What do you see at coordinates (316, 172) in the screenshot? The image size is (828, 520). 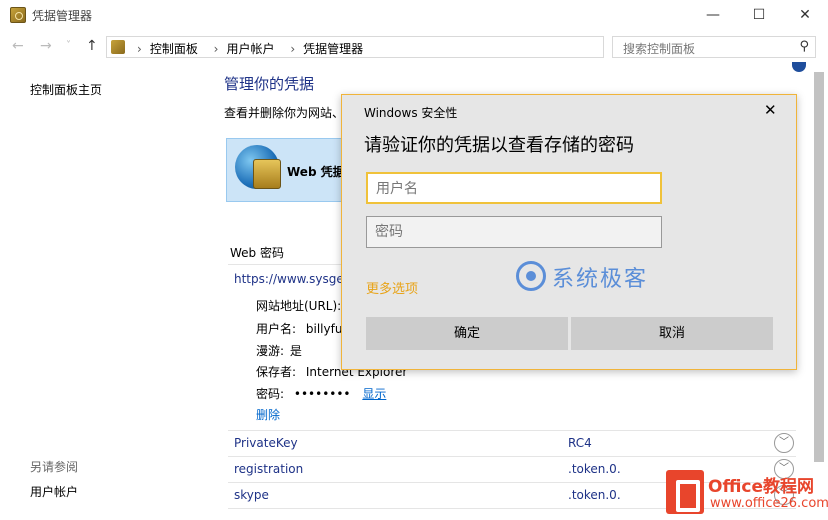 I see `web-credentials-label: Web 凭据` at bounding box center [316, 172].